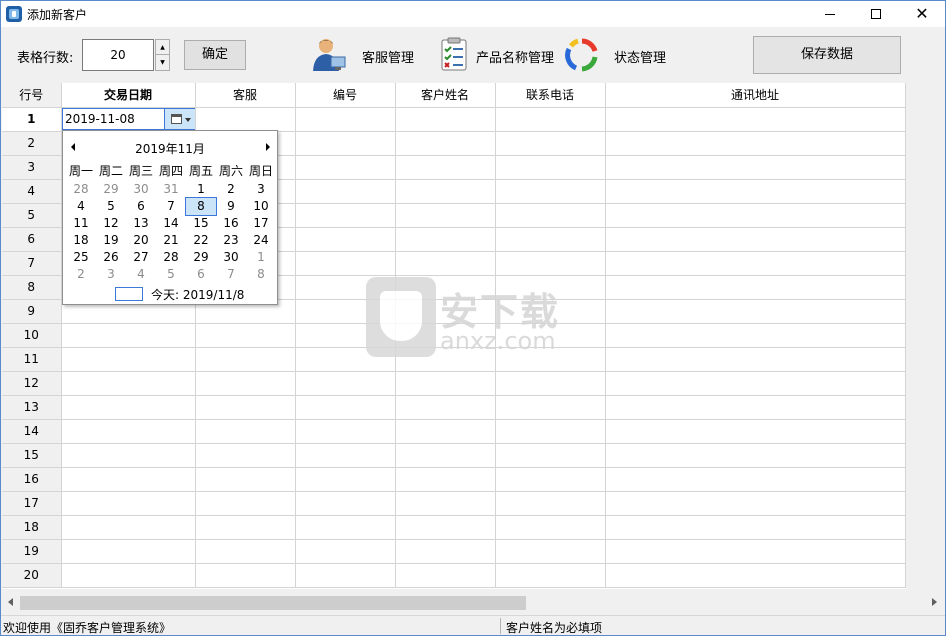 The width and height of the screenshot is (946, 636). I want to click on row-number-cell: 15, so click(32, 455).